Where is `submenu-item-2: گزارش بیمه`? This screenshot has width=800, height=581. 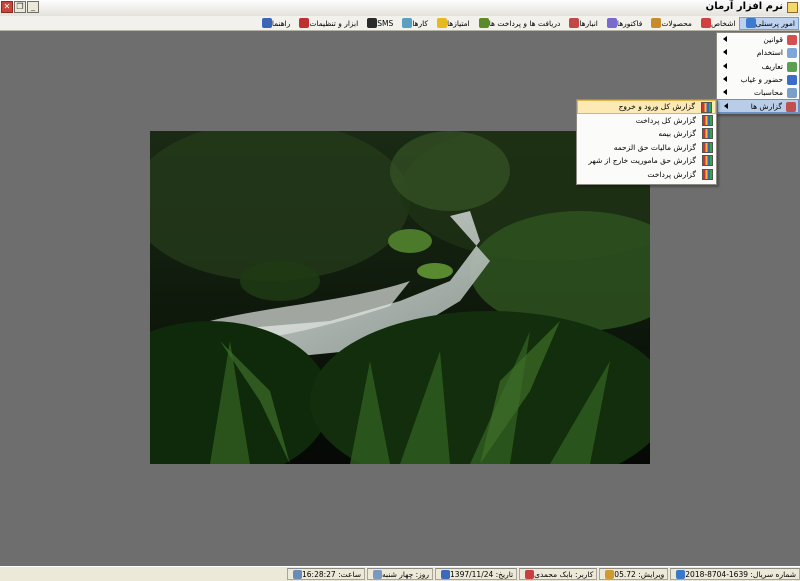 submenu-item-2: گزارش بیمه is located at coordinates (646, 134).